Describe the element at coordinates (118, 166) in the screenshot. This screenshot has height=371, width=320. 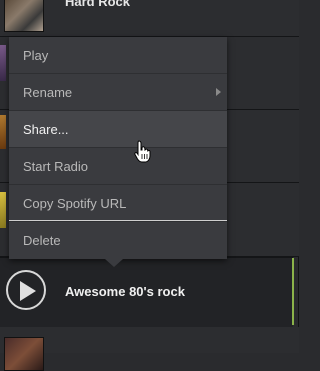
I see `menu-item-start-radio: Start Radio` at that location.